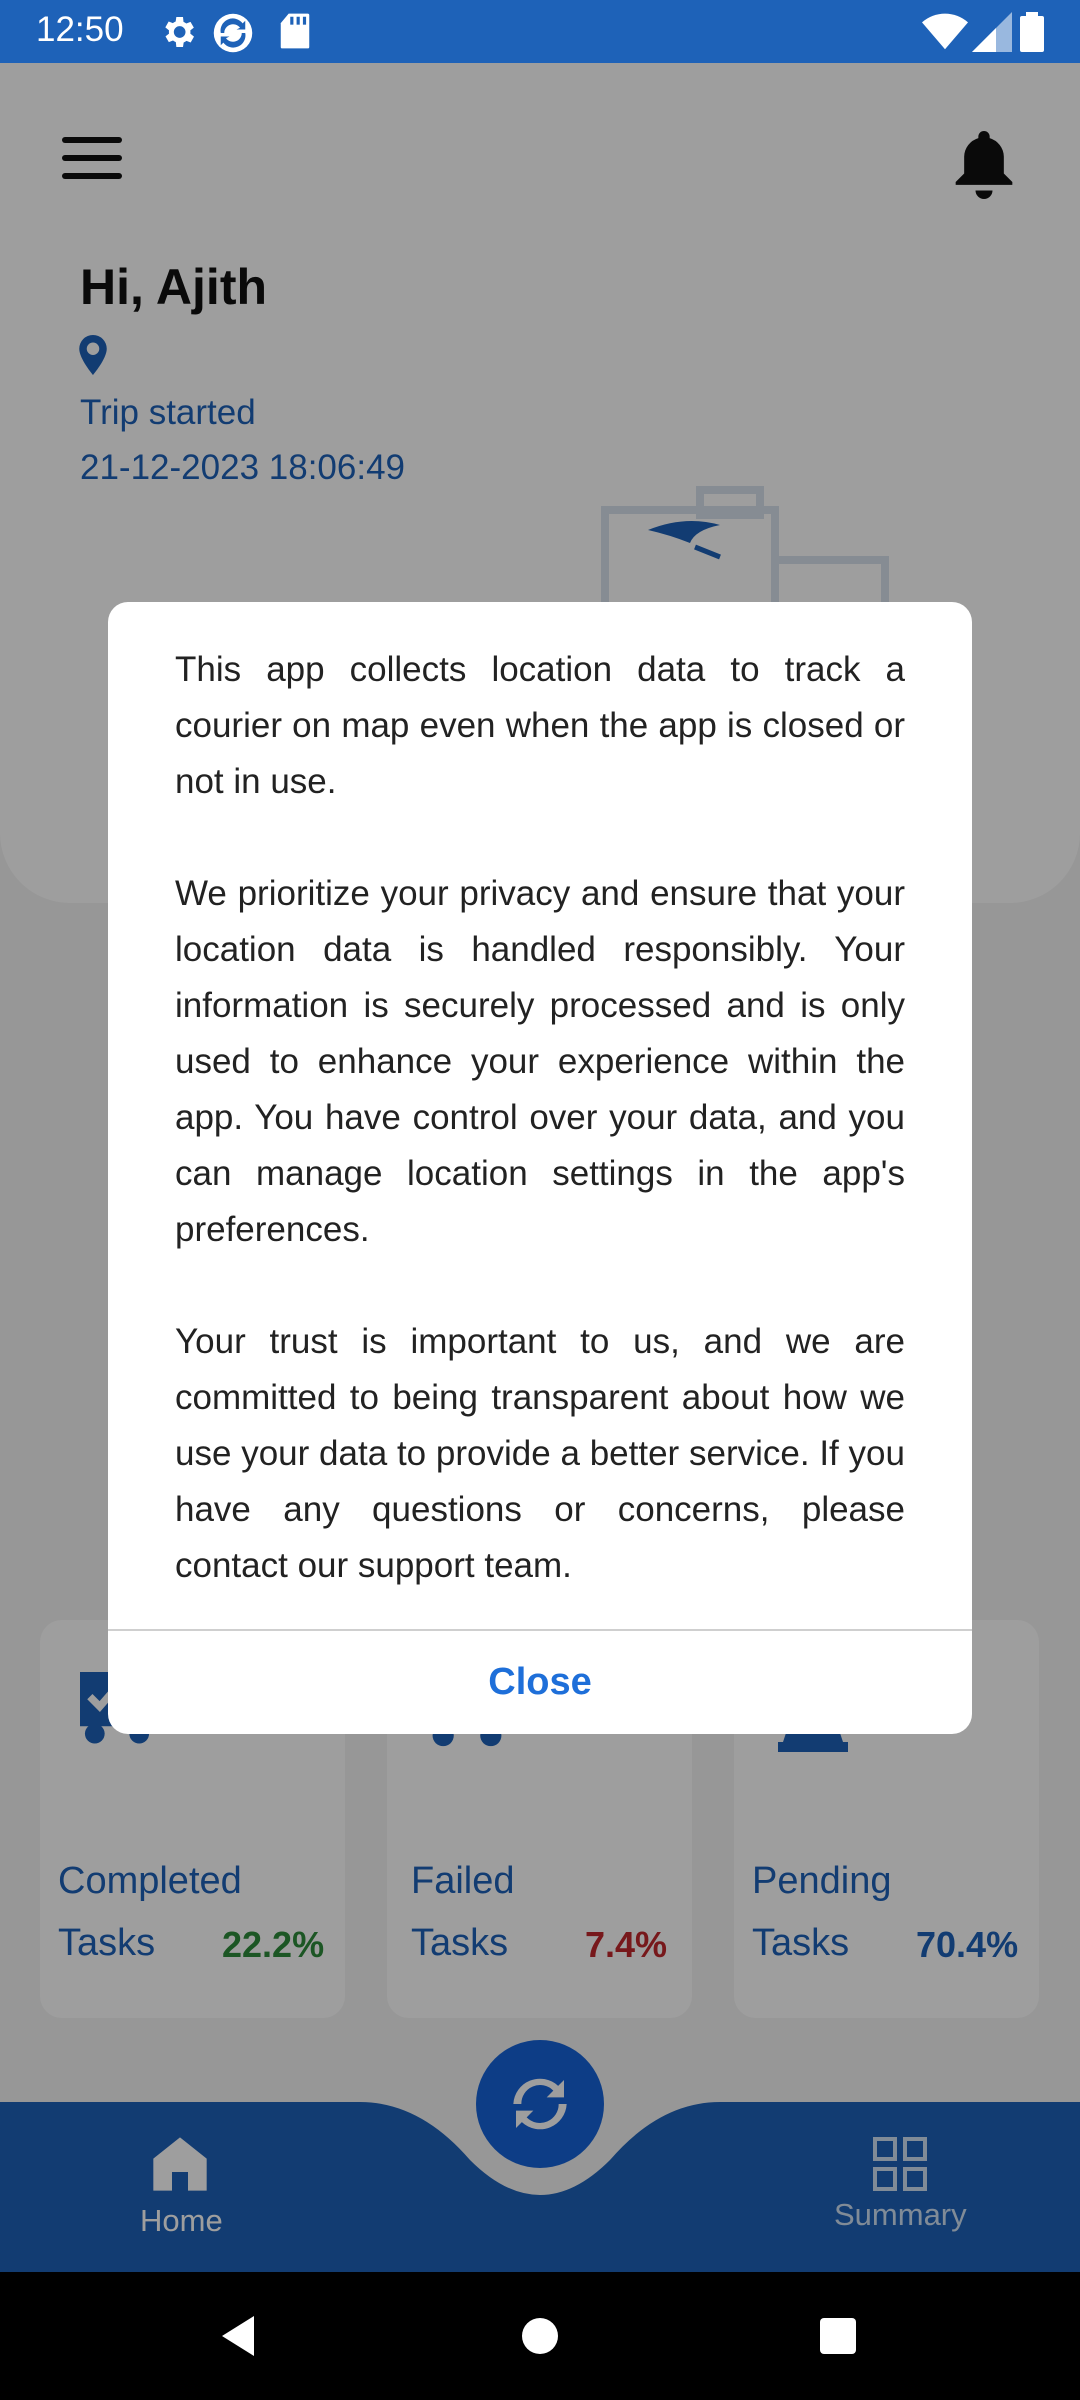  Describe the element at coordinates (179, 32) in the screenshot. I see `settings-icon` at that location.